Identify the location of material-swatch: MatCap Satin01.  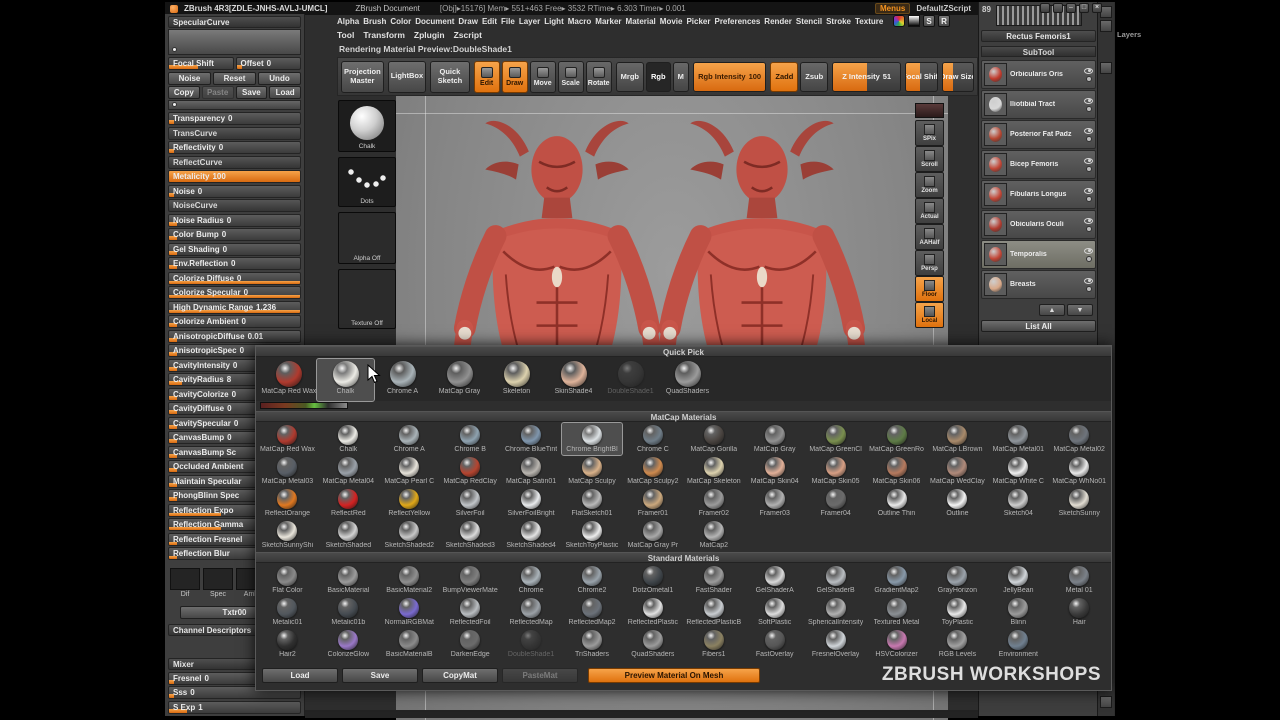
(531, 471).